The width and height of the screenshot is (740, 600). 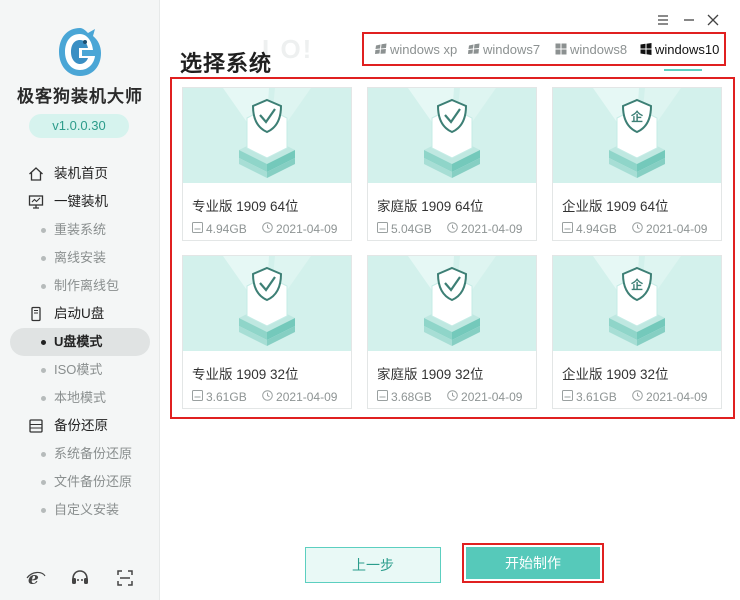 What do you see at coordinates (646, 49) in the screenshot?
I see `windows10-icon` at bounding box center [646, 49].